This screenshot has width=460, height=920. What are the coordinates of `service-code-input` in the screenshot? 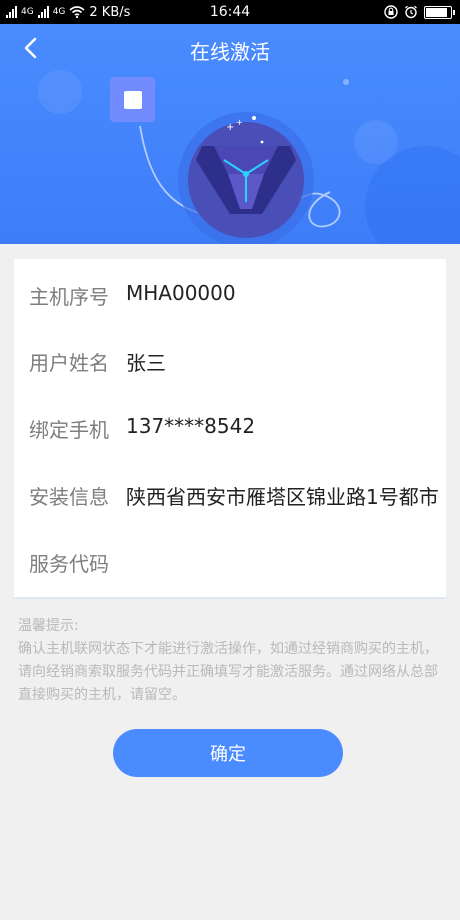 It's located at (286, 560).